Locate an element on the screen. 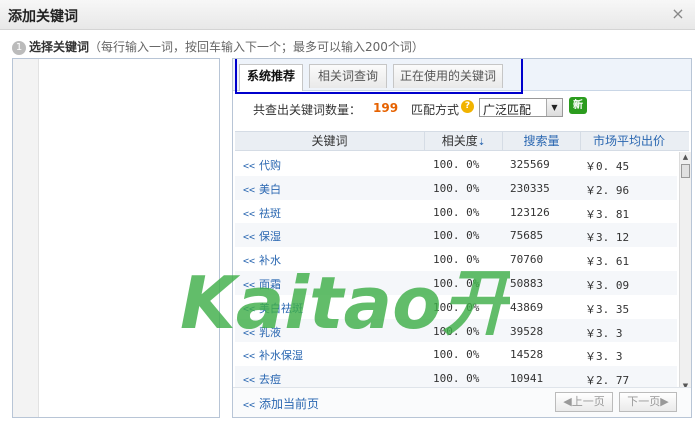 The height and width of the screenshot is (426, 695). add-keyword-link: << 美白祛斑 is located at coordinates (273, 308).